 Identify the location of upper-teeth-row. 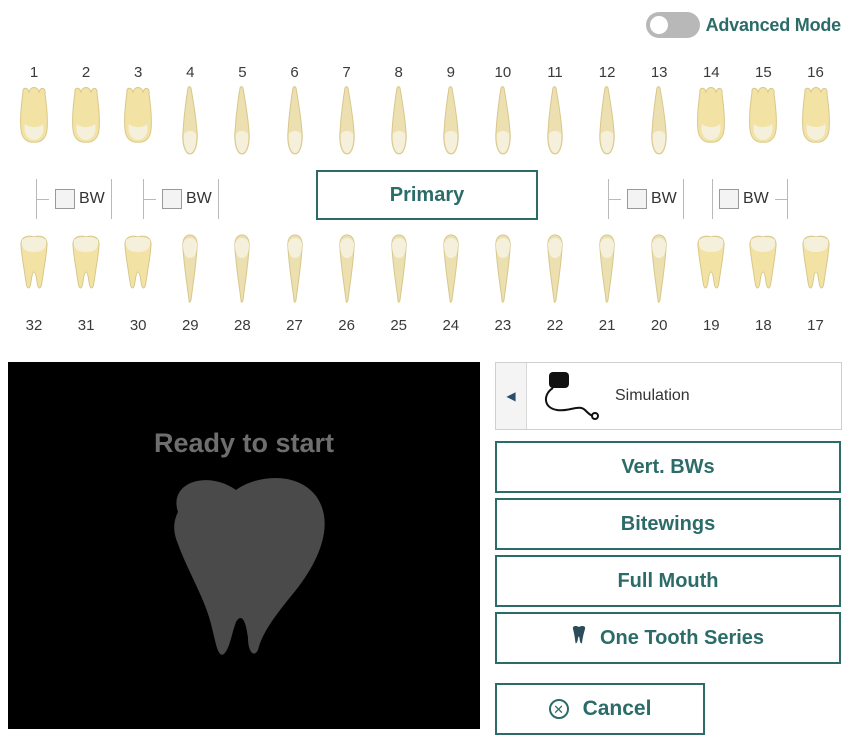
(422, 124).